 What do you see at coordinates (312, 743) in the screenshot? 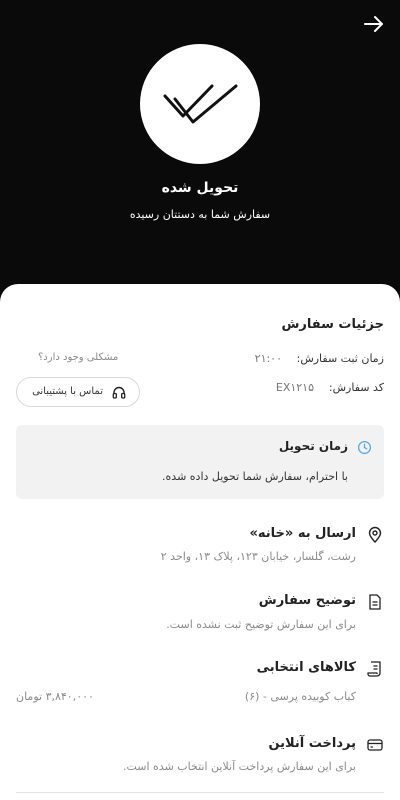
I see `payment-title: پرداخت آنلاین` at bounding box center [312, 743].